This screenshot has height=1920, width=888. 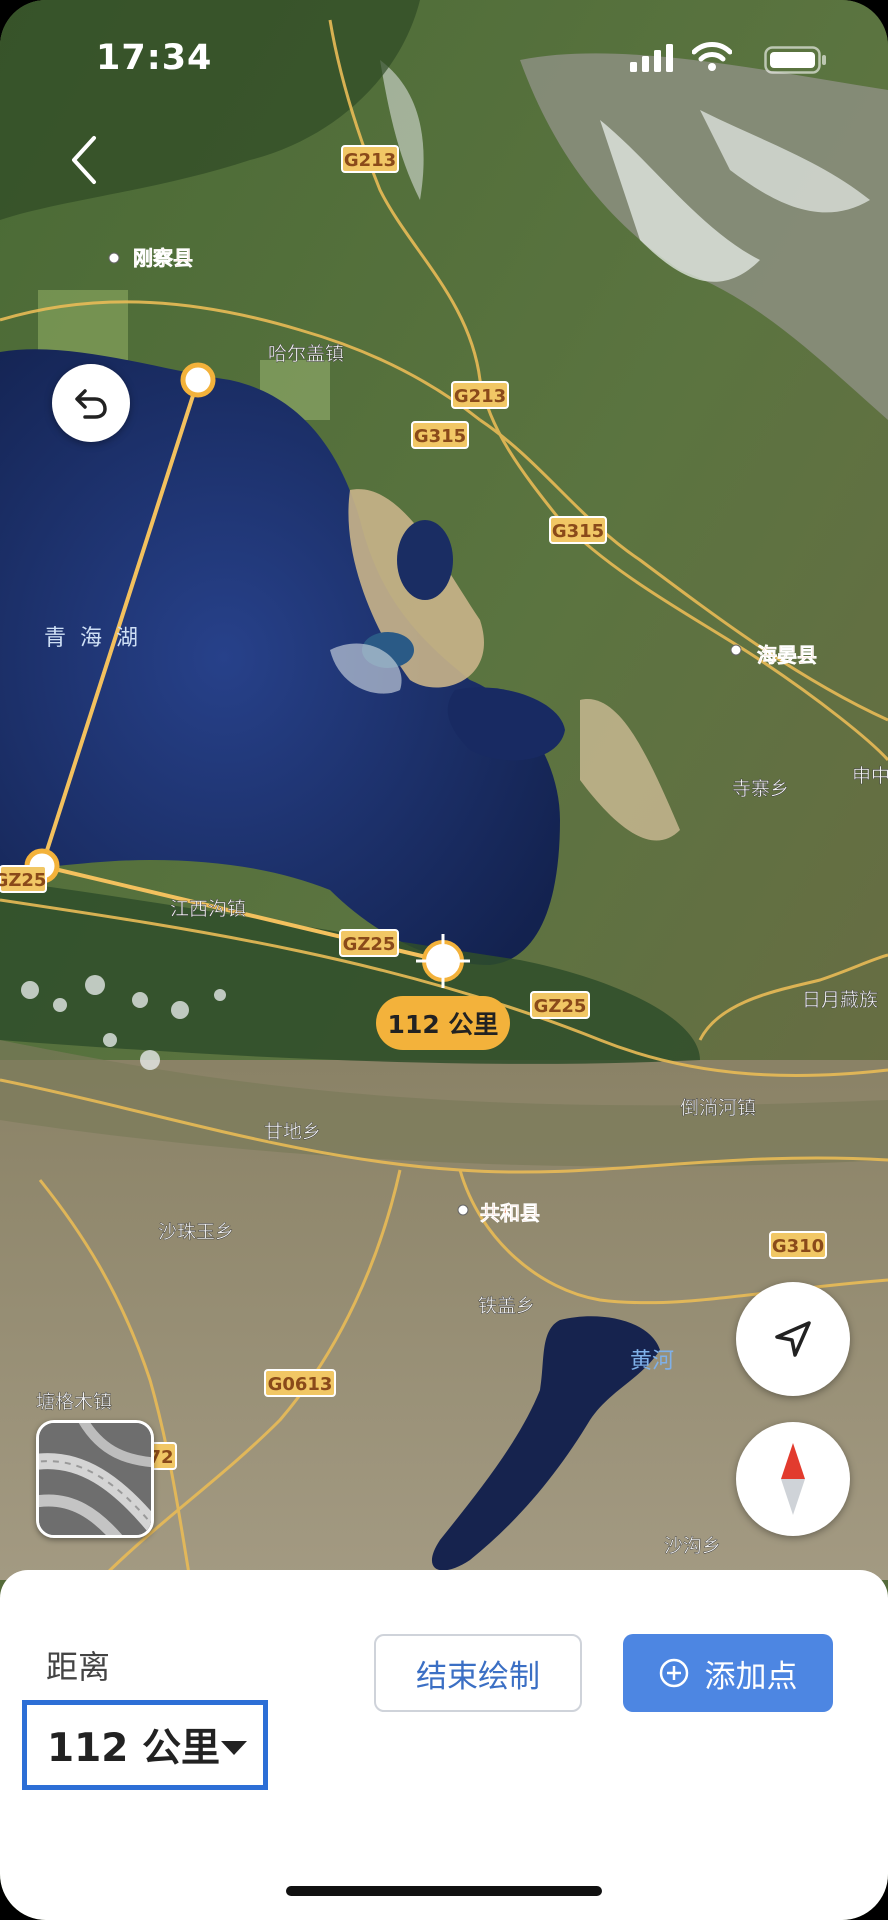 I want to click on distance-value: 112 公里, so click(x=133, y=1748).